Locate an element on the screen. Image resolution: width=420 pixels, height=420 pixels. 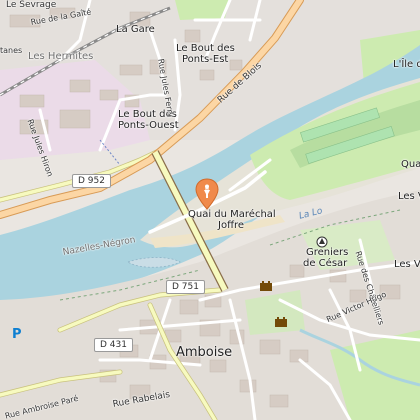
road-shield-d431: D 431 is located at coordinates (113, 345).